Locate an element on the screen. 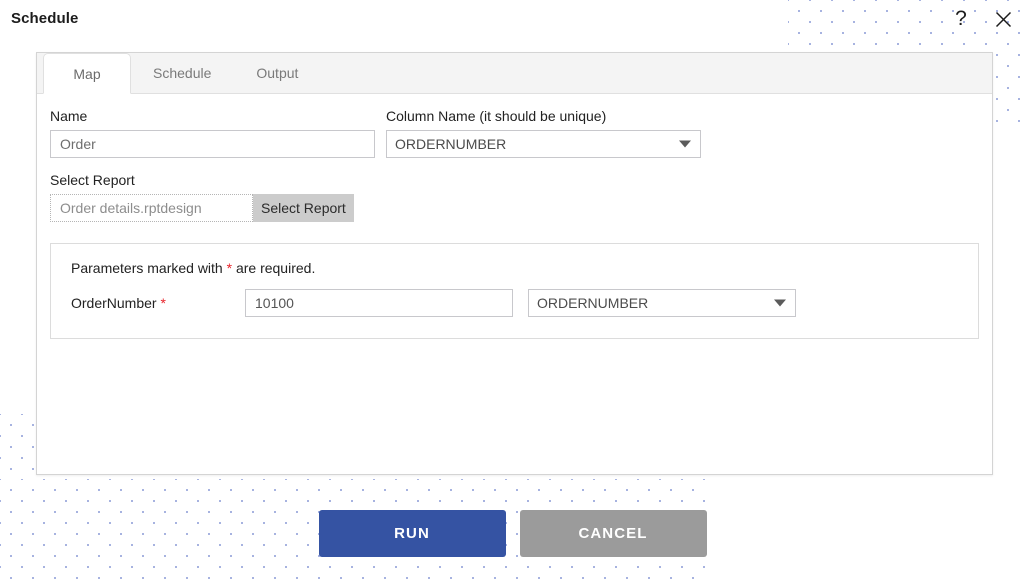  parameter-value-field is located at coordinates (379, 303).